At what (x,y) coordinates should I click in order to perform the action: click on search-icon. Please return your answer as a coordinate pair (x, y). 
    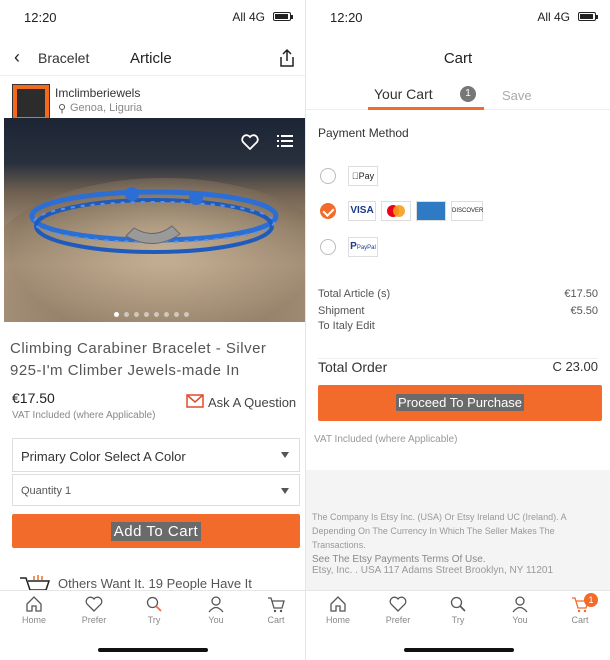
    Looking at the image, I should click on (154, 604).